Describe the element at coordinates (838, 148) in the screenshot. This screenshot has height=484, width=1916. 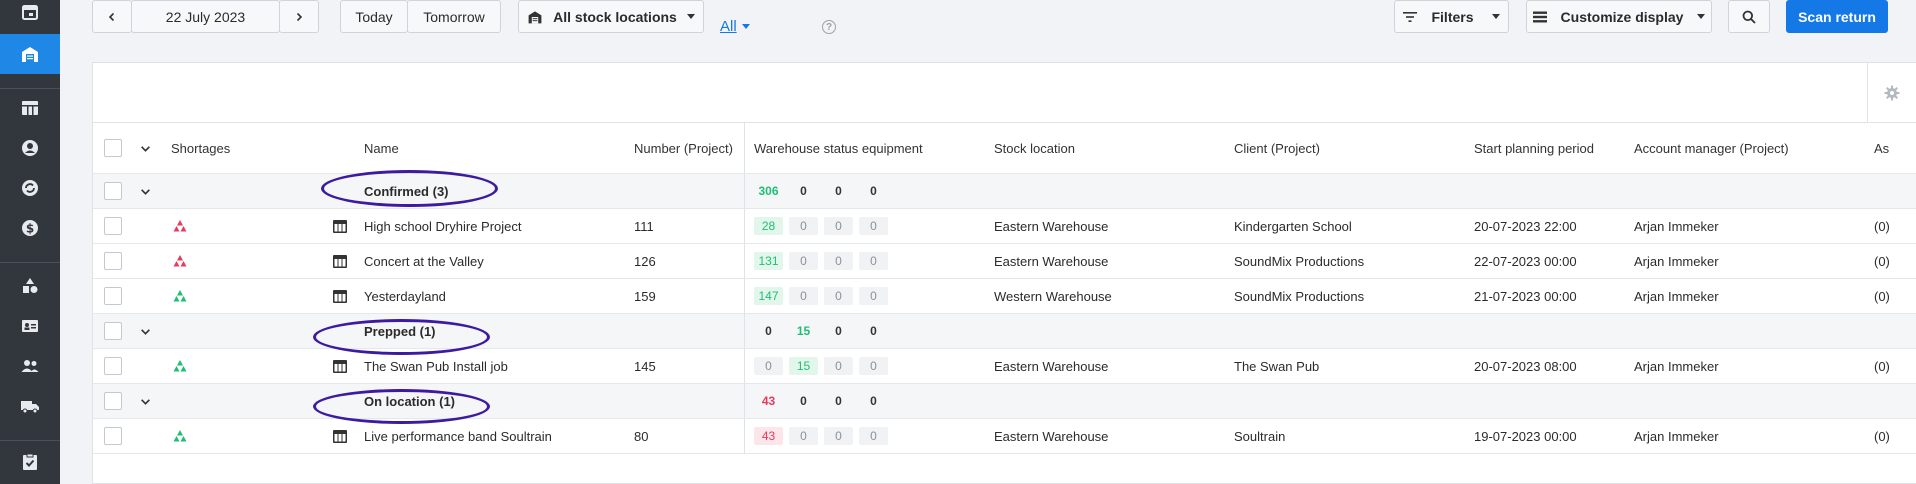
I see `column-header: Warehouse status equipment` at that location.